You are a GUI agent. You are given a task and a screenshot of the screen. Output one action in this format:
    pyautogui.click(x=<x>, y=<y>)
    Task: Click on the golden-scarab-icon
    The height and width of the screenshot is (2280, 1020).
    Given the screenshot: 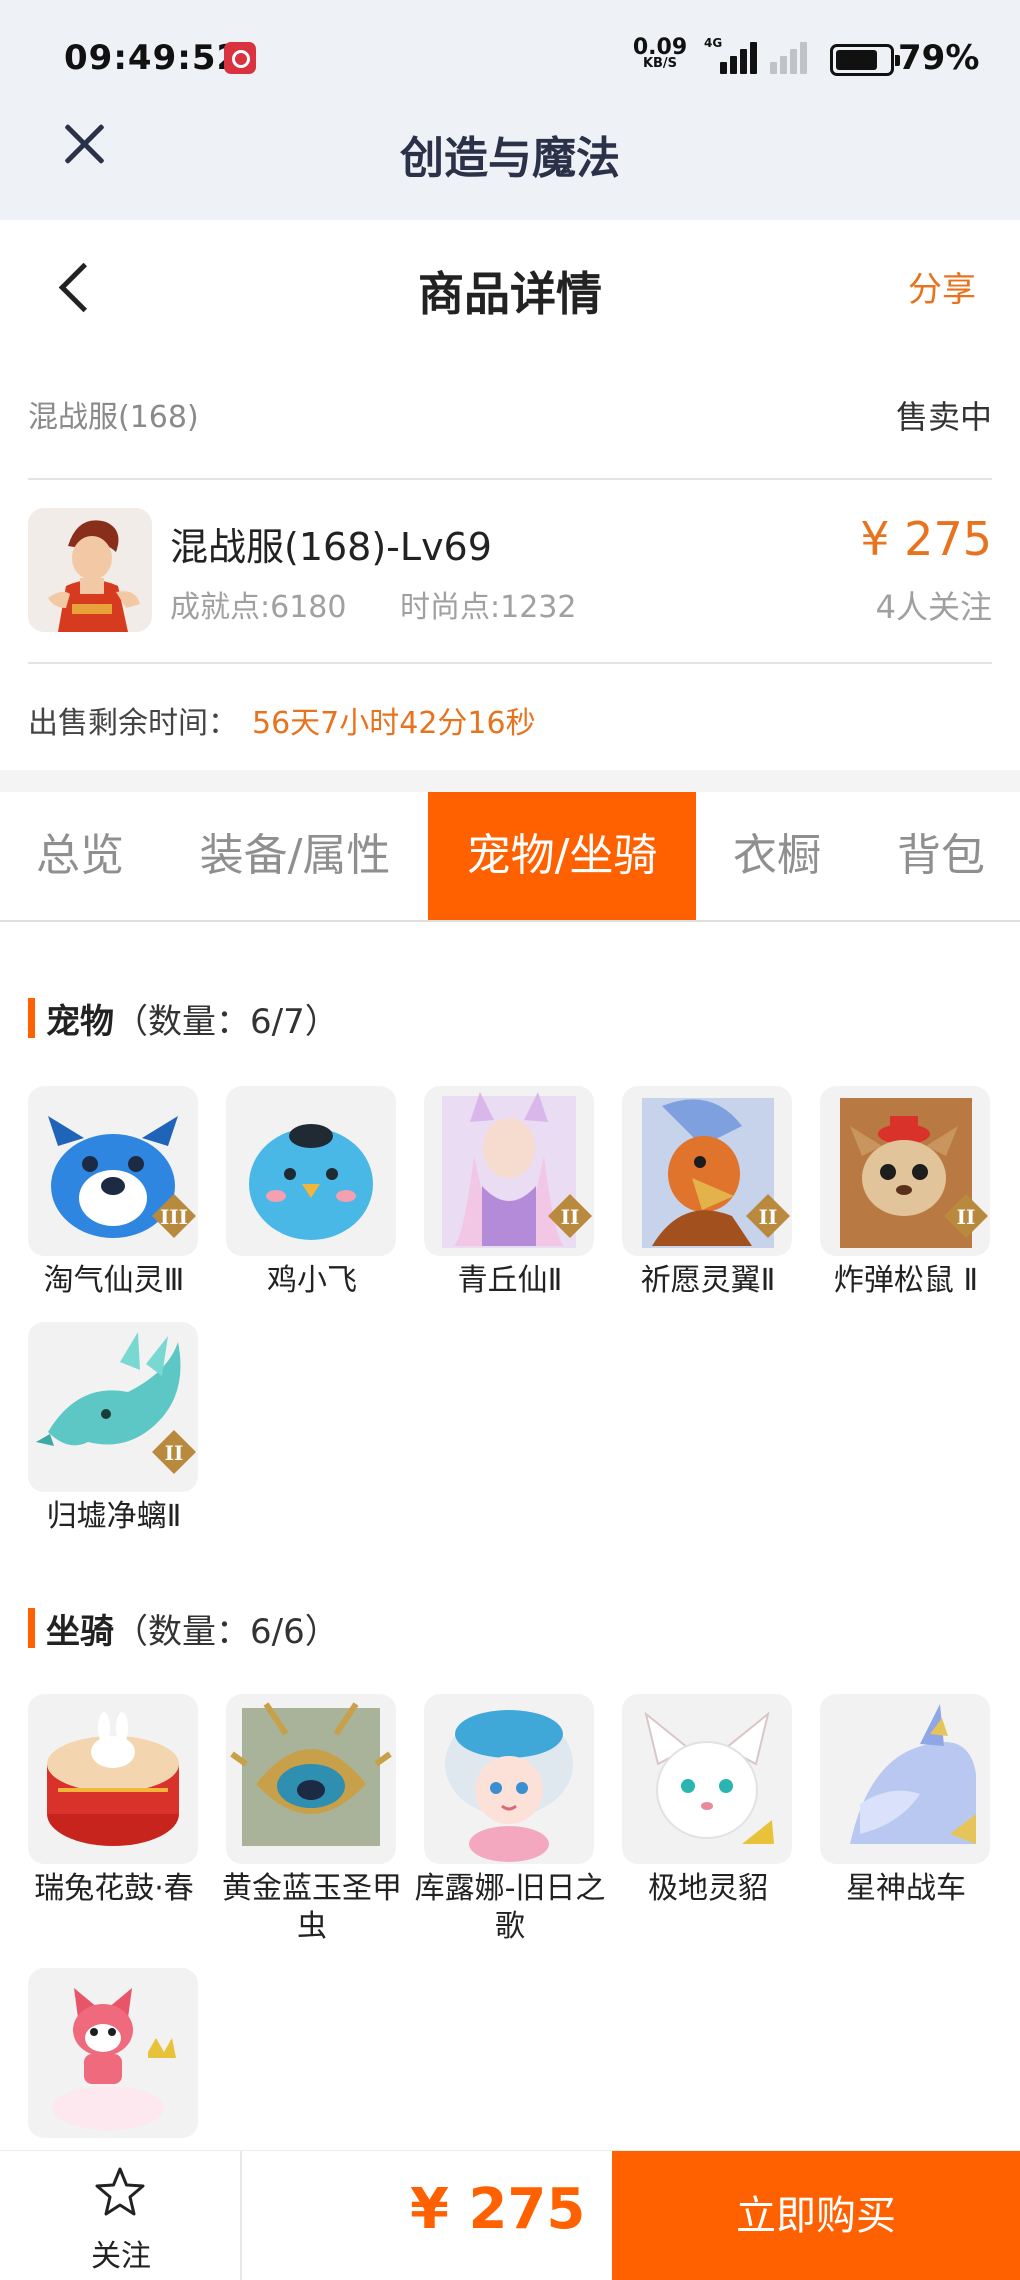 What is the action you would take?
    pyautogui.click(x=311, y=1779)
    